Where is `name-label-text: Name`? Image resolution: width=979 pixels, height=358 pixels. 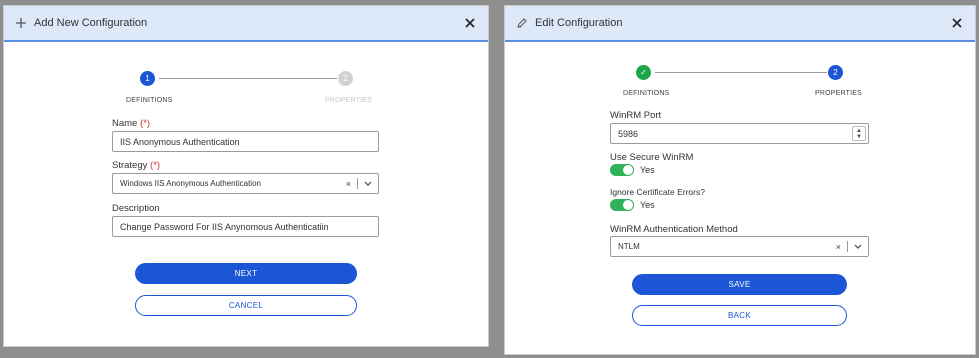
name-label-text: Name is located at coordinates (125, 123).